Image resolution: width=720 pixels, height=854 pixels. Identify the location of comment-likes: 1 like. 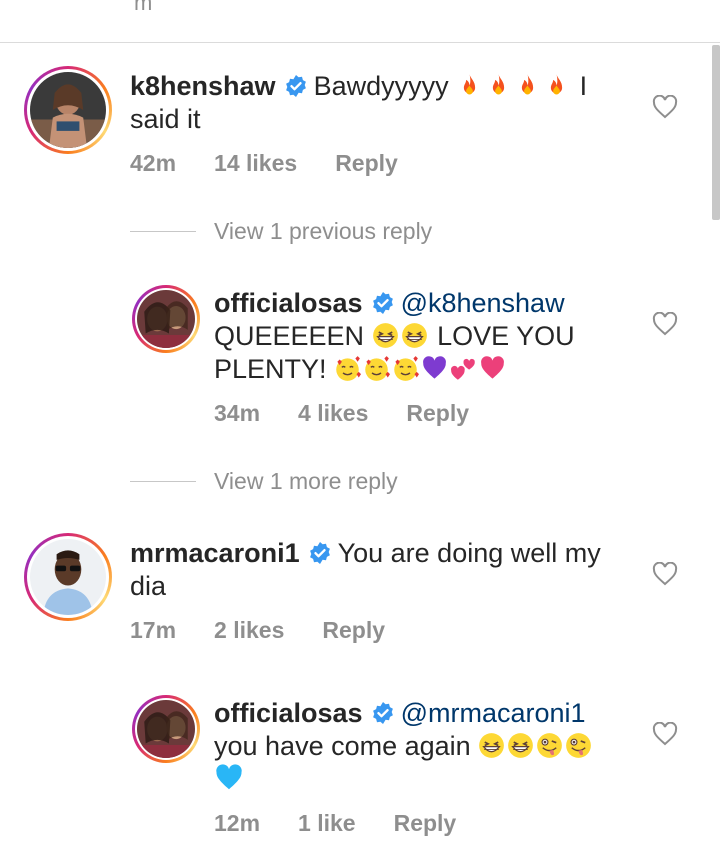
(327, 823).